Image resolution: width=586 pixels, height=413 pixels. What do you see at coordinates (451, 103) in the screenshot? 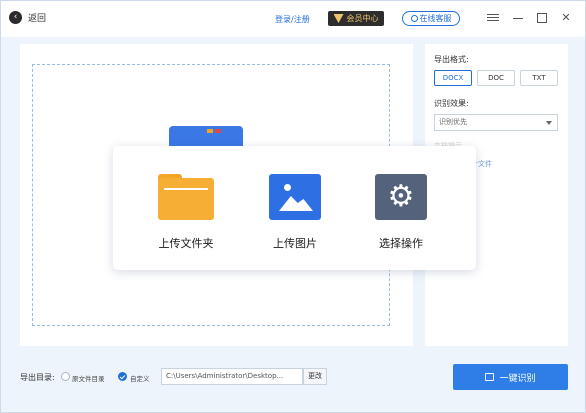
I see `effect-label: 识别效果:` at bounding box center [451, 103].